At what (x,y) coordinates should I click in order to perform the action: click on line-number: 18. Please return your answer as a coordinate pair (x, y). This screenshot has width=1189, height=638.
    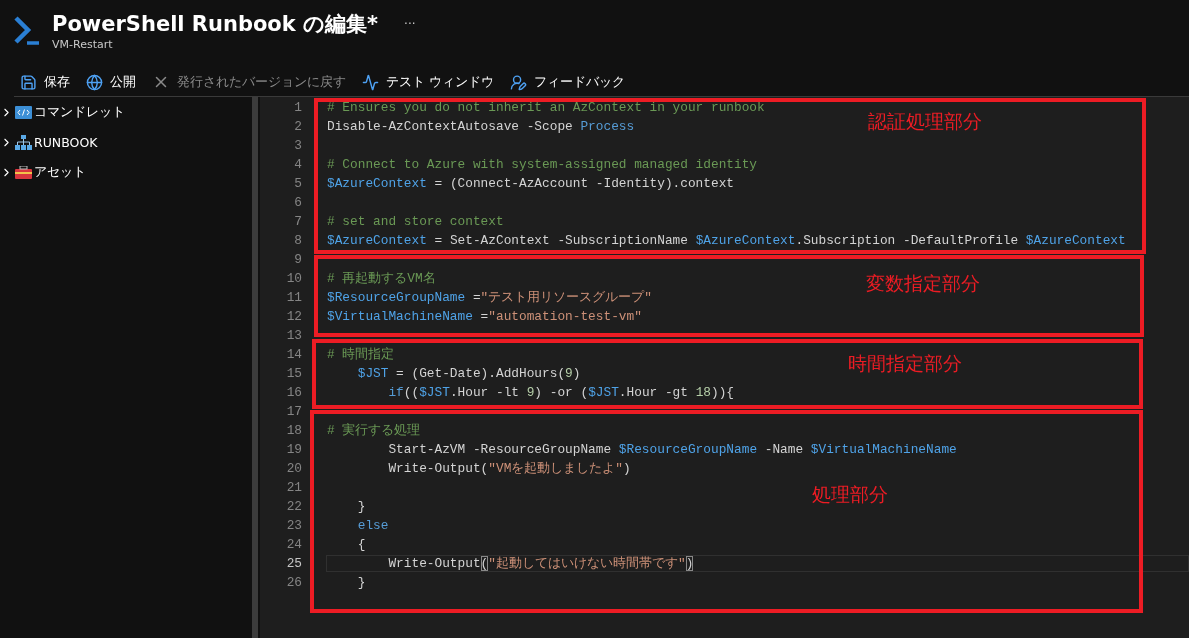
    Looking at the image, I should click on (294, 430).